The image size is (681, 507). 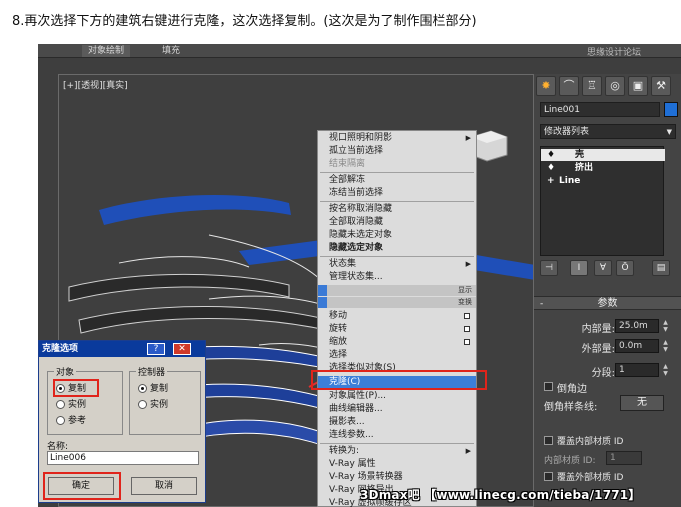 I want to click on stack-item-line: + Line, so click(x=603, y=181).